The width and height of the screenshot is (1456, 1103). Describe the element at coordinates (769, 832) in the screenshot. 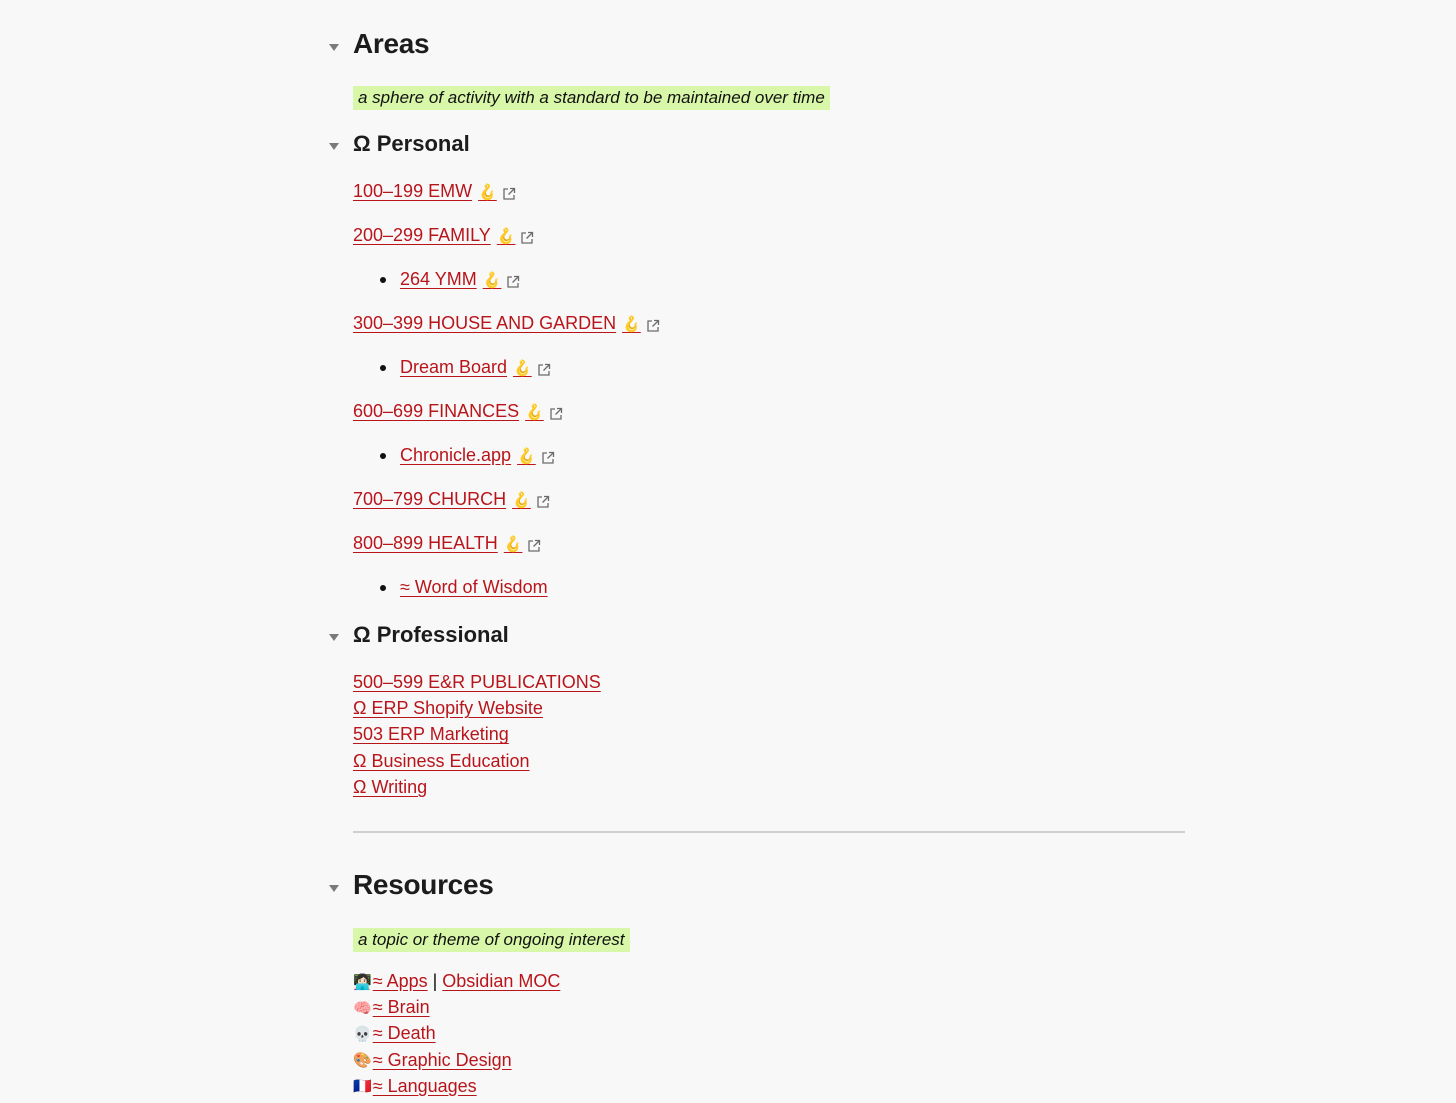

I see `horizontal-rule` at that location.